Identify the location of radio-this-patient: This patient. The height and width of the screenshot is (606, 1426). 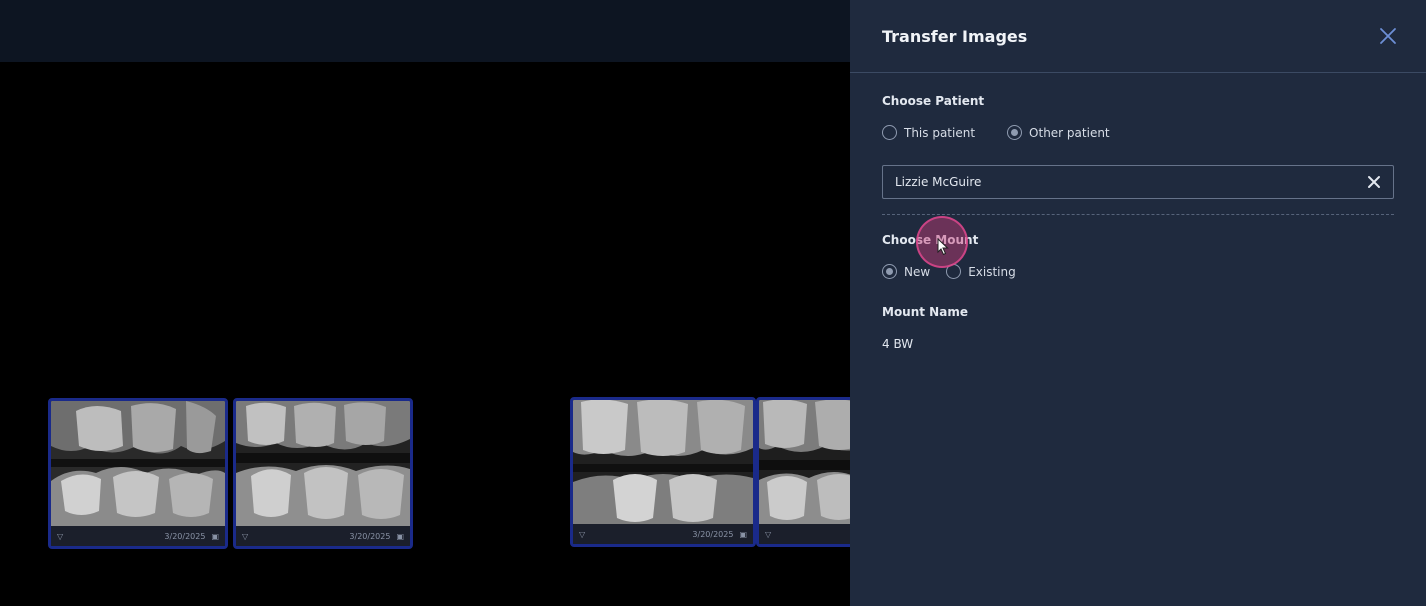
(928, 132).